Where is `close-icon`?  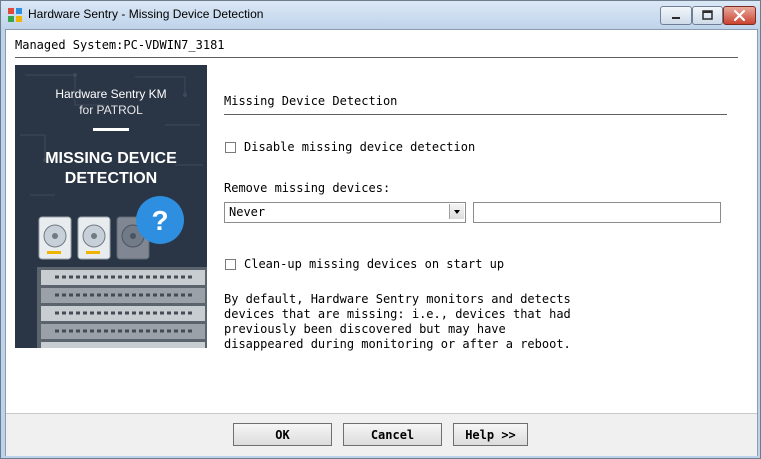
close-icon is located at coordinates (739, 15).